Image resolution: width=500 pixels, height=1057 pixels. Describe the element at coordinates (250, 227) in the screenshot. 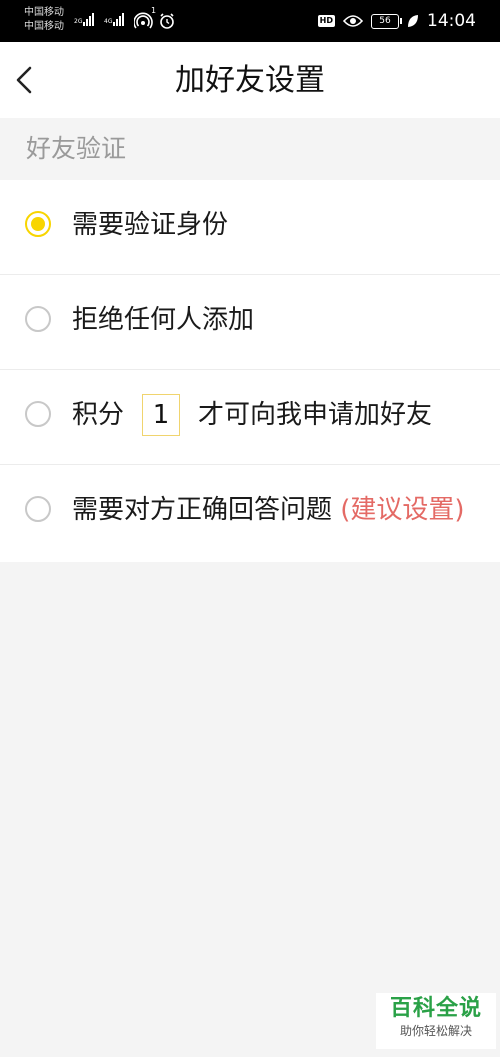

I see `option-require-verification: 需要验证身份` at that location.